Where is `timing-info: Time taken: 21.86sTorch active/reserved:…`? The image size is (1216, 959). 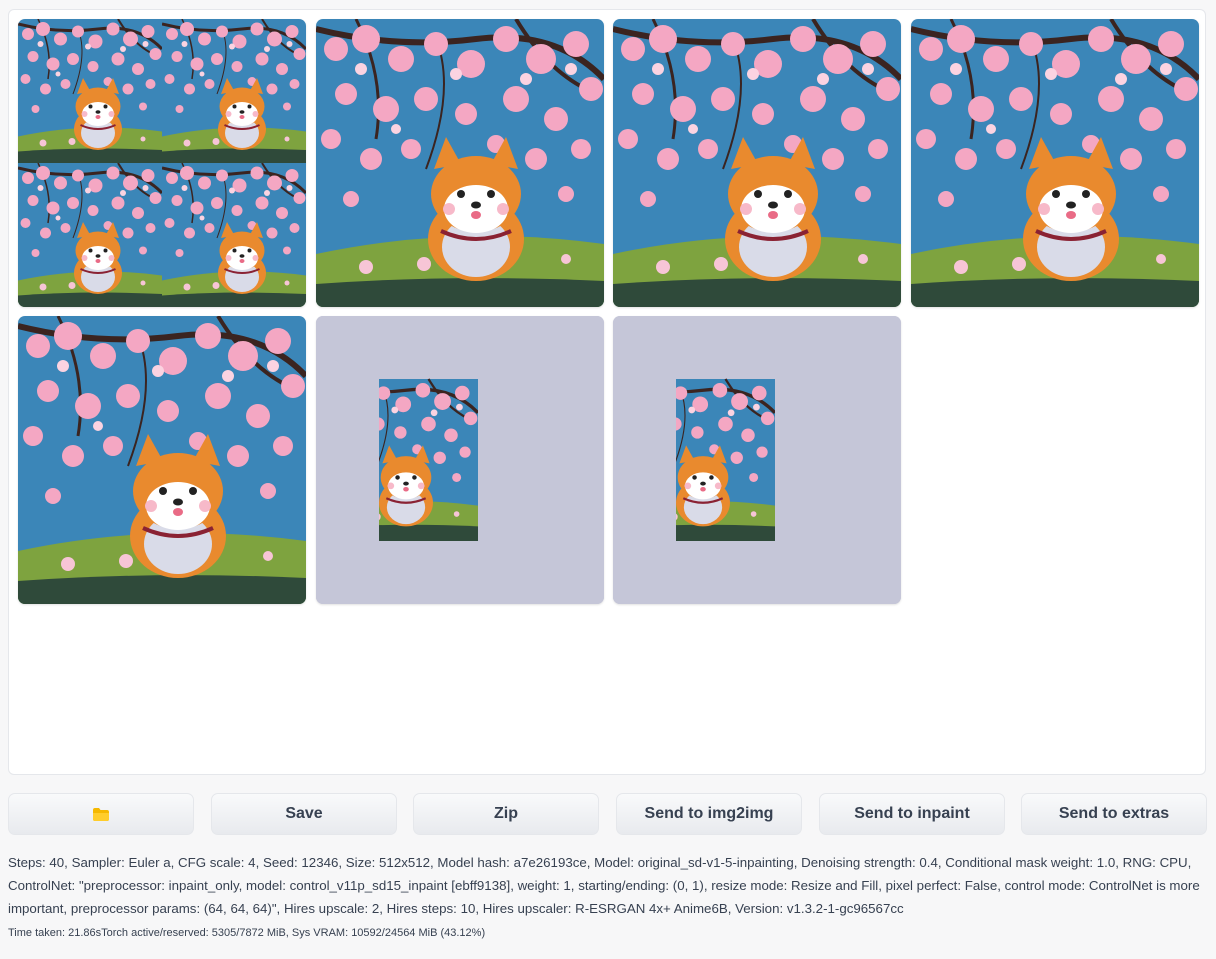 timing-info: Time taken: 21.86sTorch active/reserved:… is located at coordinates (247, 933).